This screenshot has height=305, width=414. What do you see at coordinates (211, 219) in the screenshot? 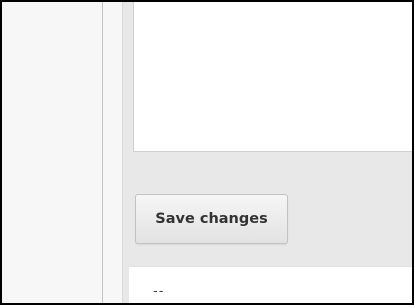
I see `save-changes-button: Save changes` at bounding box center [211, 219].